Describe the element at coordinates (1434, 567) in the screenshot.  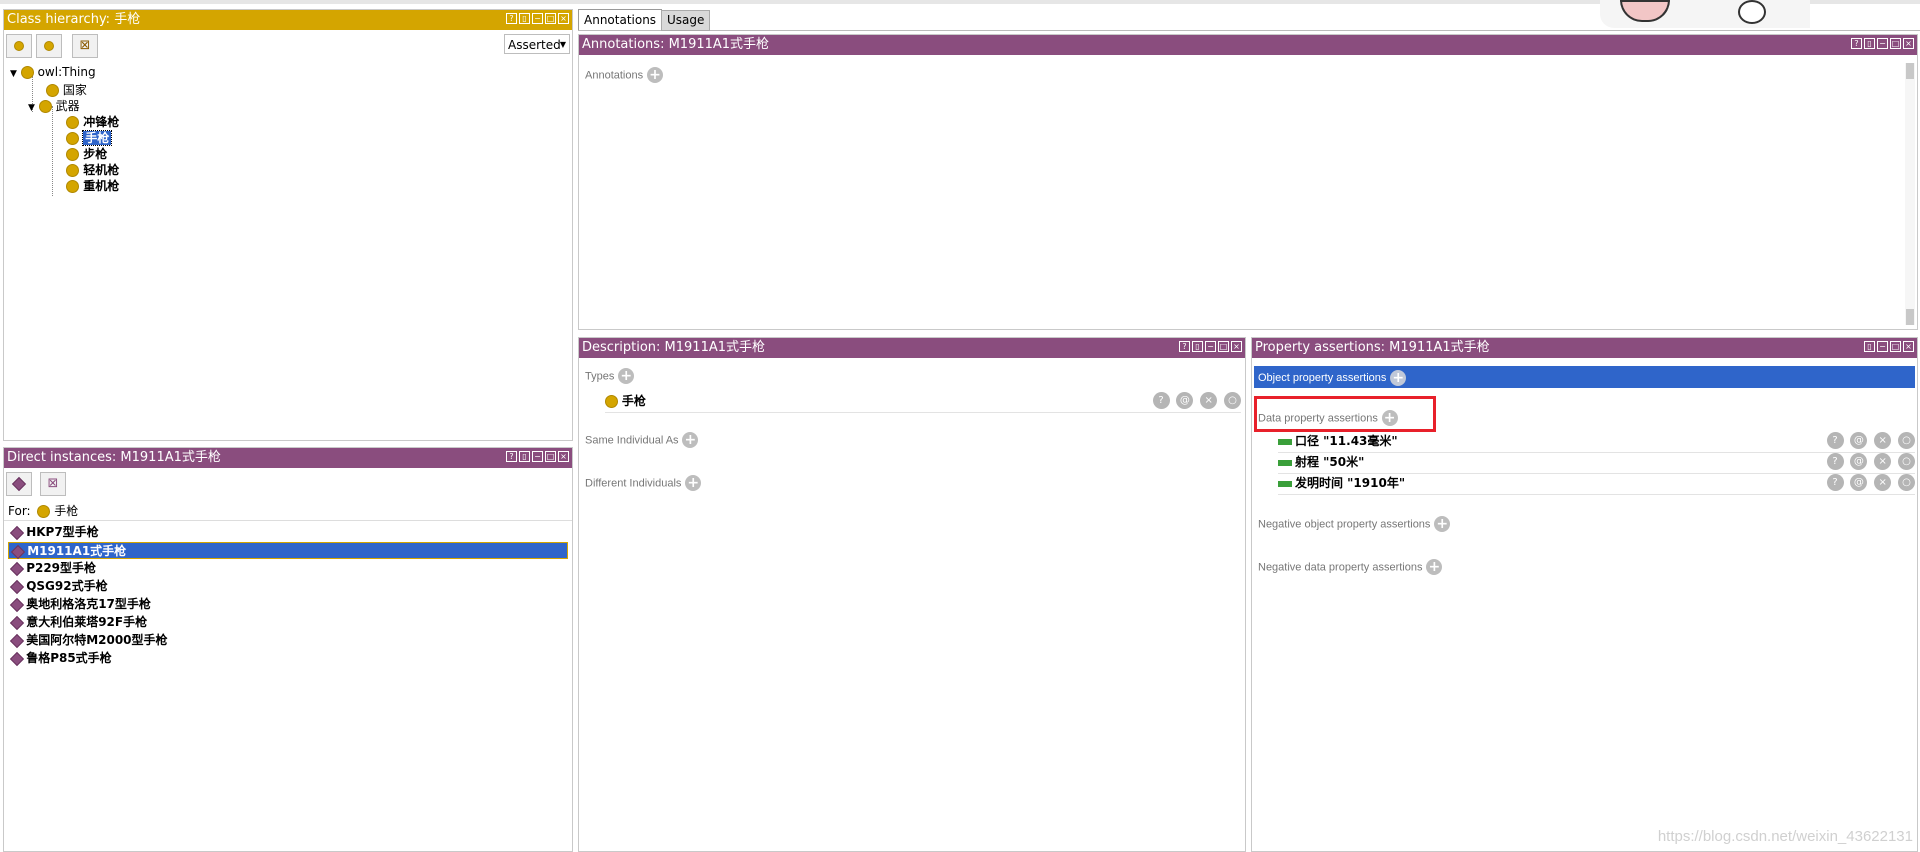
I see `add-negative-data-property-button: +` at that location.